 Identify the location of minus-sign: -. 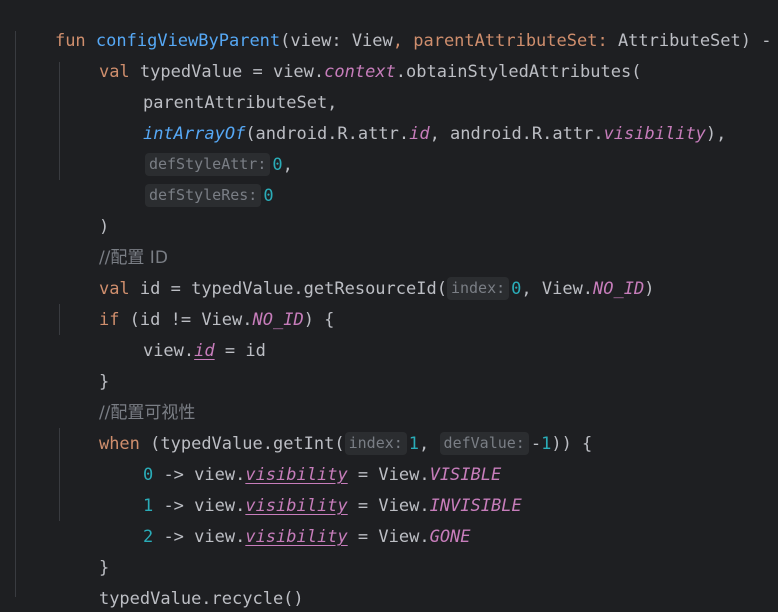
(536, 444).